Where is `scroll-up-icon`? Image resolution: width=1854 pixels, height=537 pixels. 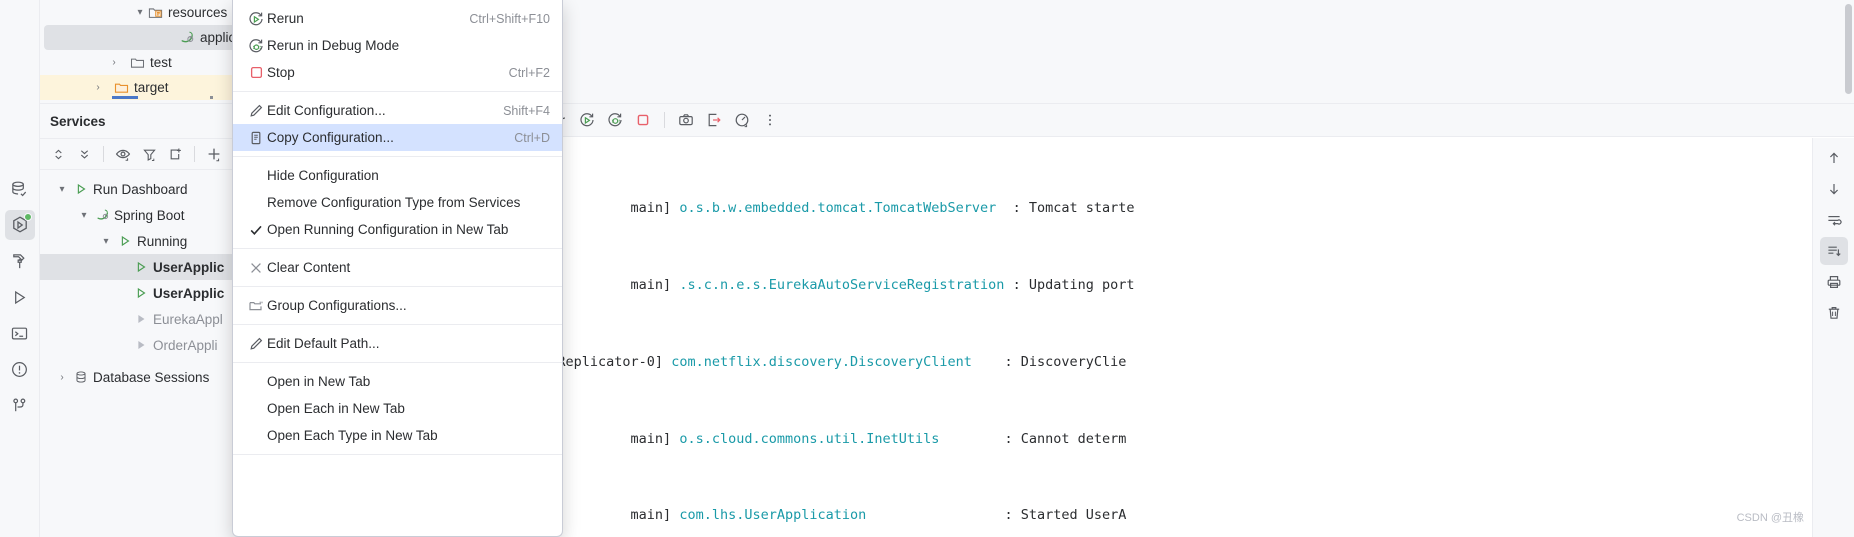 scroll-up-icon is located at coordinates (1834, 158).